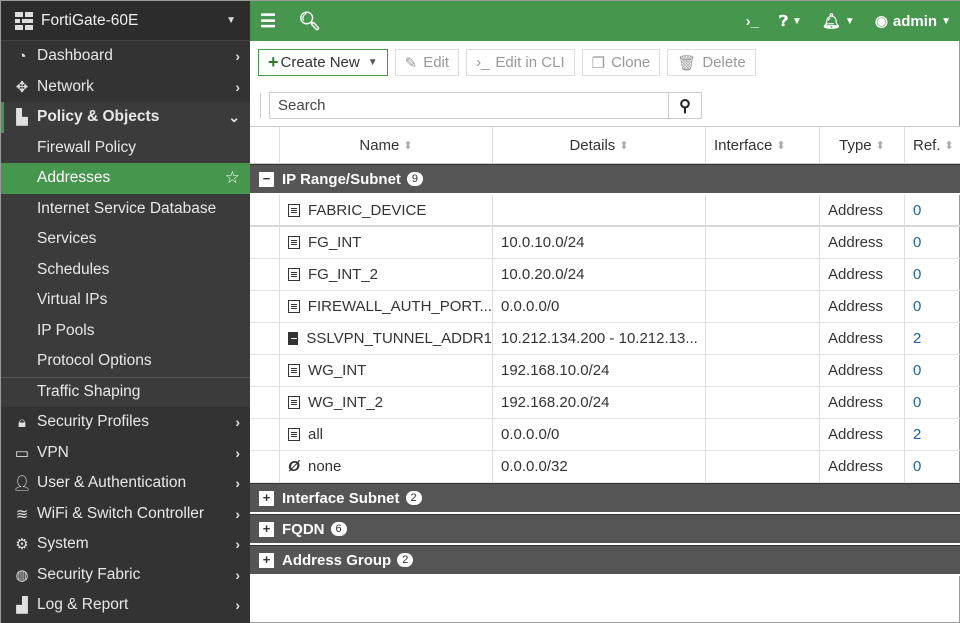 The image size is (960, 623). What do you see at coordinates (125, 178) in the screenshot?
I see `sidebar-item-addresses: Addresses ☆` at bounding box center [125, 178].